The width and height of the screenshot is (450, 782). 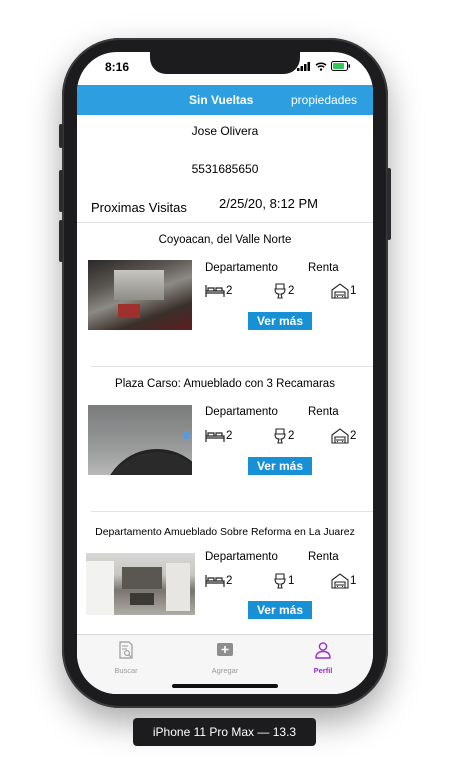 I want to click on navigation-bar: Sin Vueltas propiedades, so click(x=225, y=100).